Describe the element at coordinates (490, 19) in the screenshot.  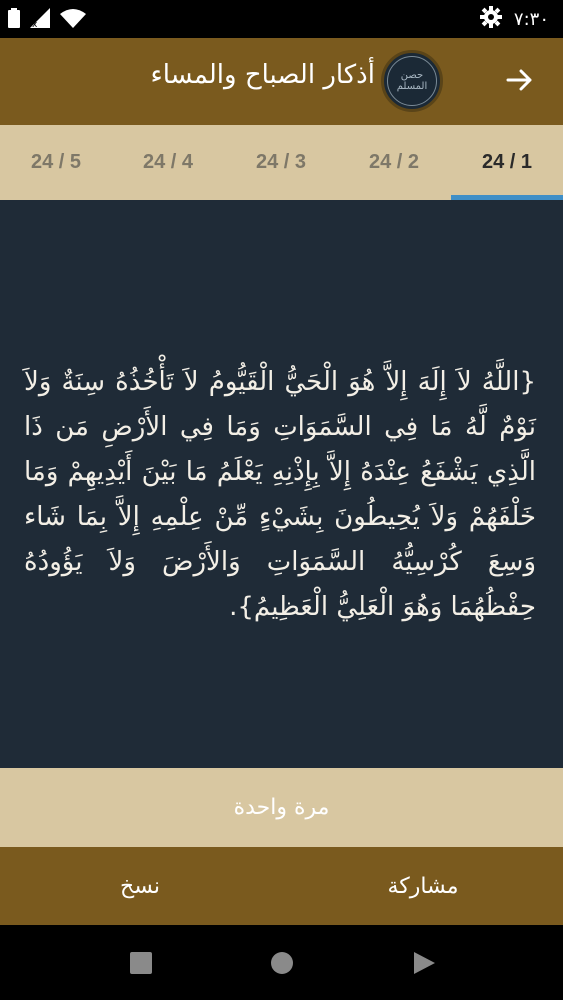
I see `settings-gear-icon` at that location.